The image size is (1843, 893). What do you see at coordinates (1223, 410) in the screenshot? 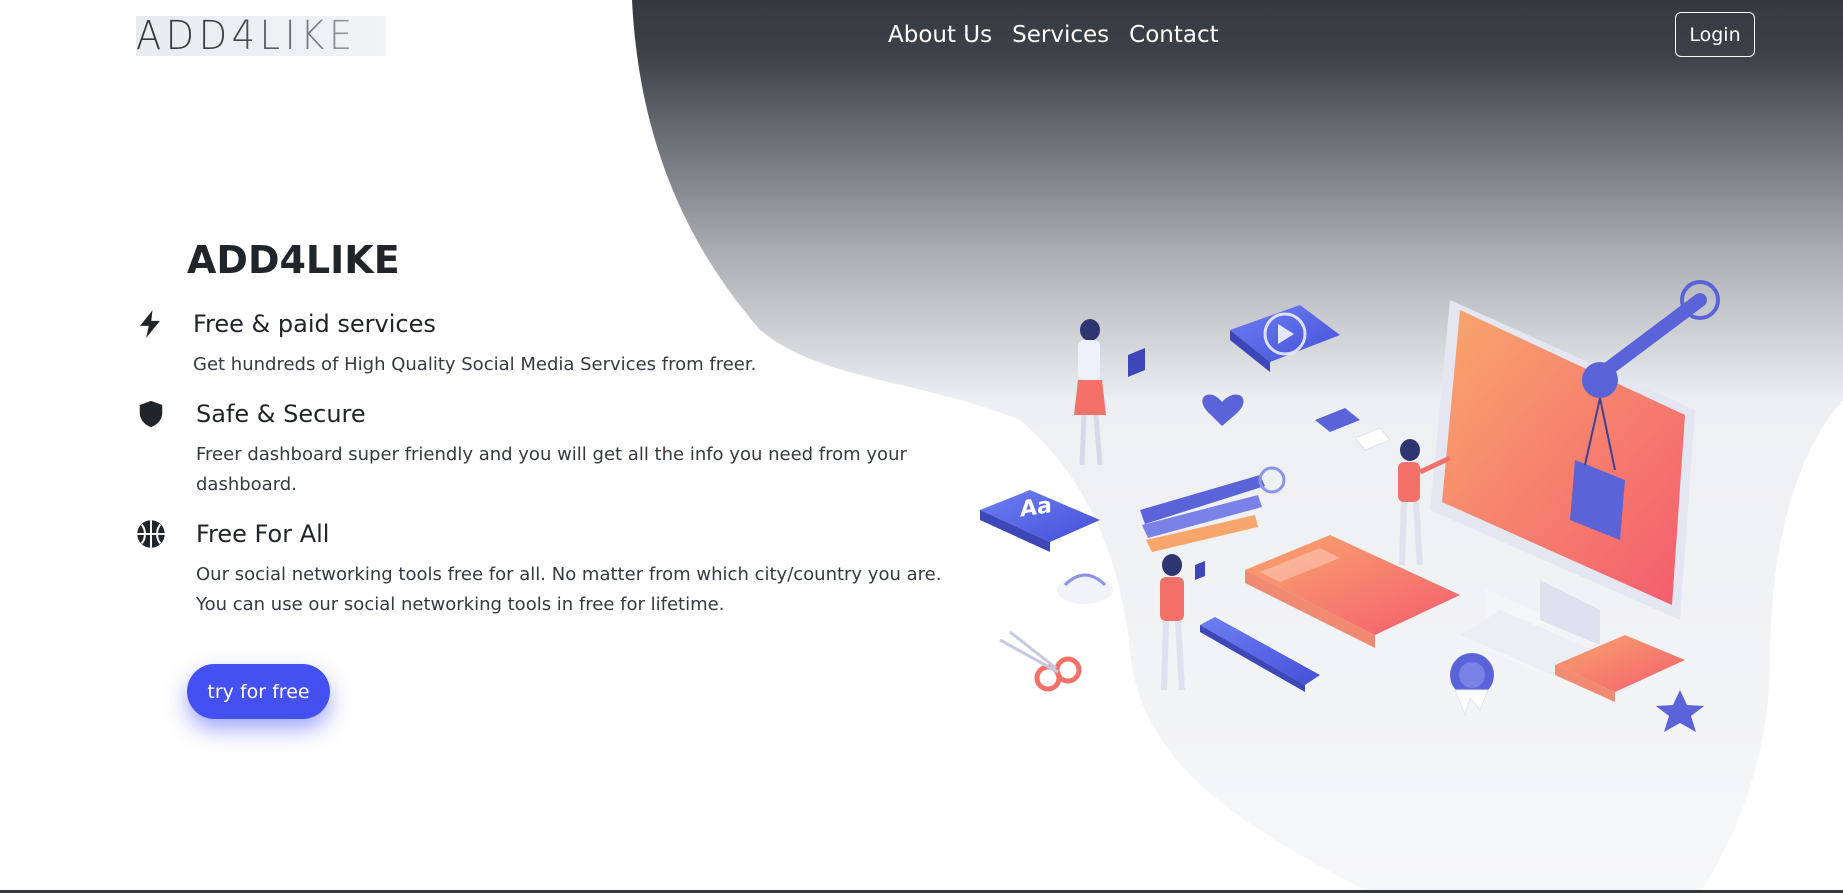
I see `heart-illustration` at bounding box center [1223, 410].